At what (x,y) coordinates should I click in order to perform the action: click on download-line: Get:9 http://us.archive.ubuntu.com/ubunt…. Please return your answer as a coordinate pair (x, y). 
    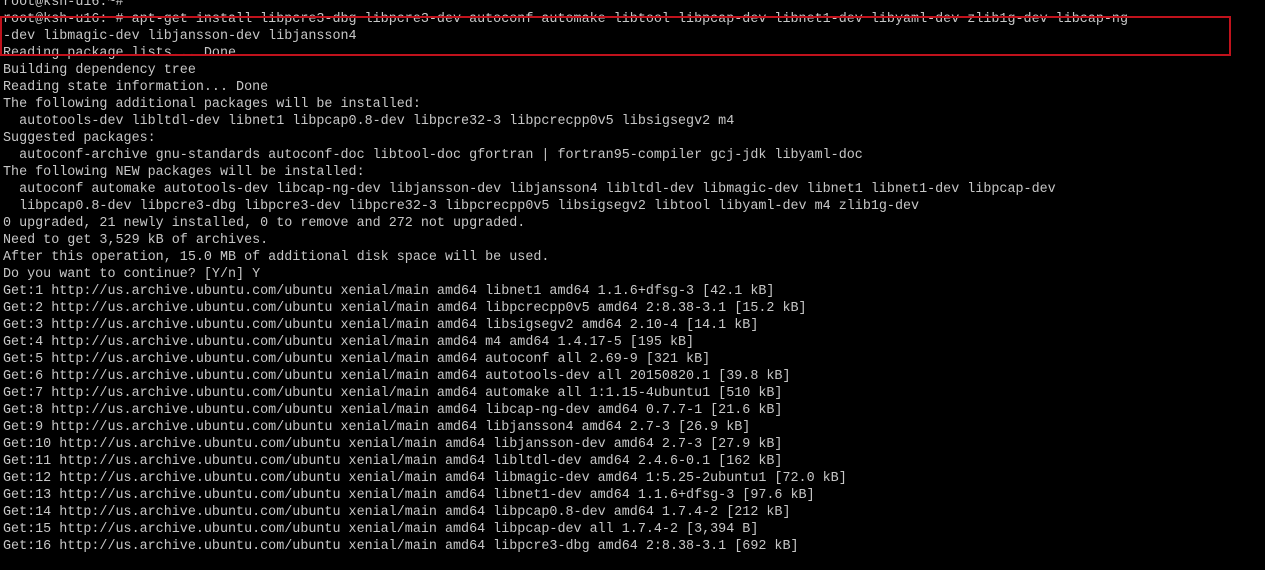
    Looking at the image, I should click on (377, 427).